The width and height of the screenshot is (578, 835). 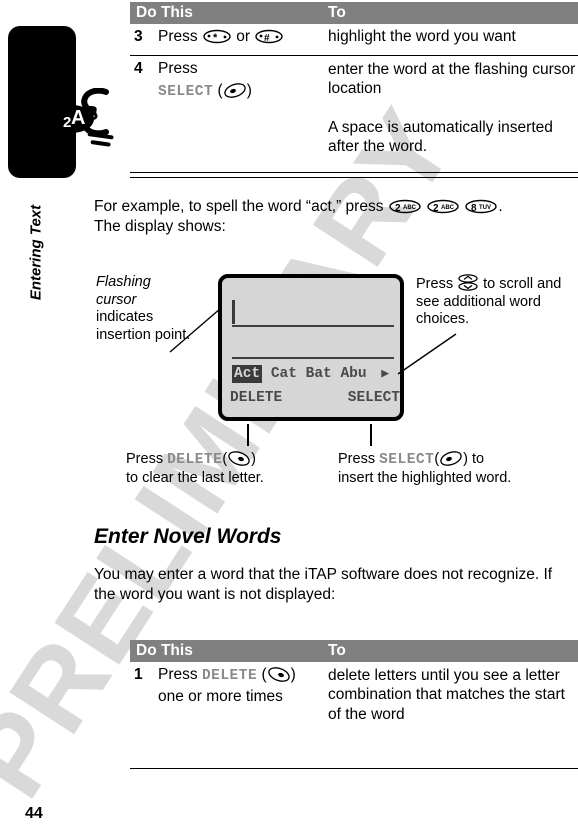 I want to click on nav-up-down-key-icon, so click(x=468, y=282).